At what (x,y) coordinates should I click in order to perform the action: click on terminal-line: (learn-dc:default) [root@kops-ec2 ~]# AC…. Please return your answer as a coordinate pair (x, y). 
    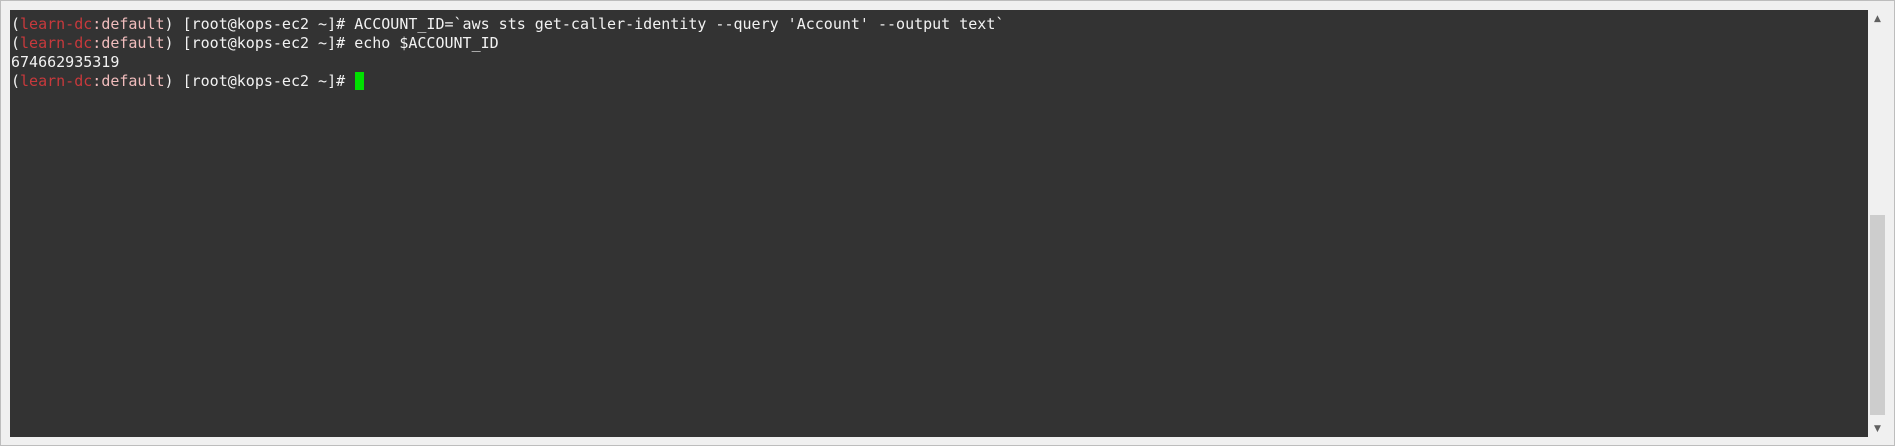
    Looking at the image, I should click on (939, 24).